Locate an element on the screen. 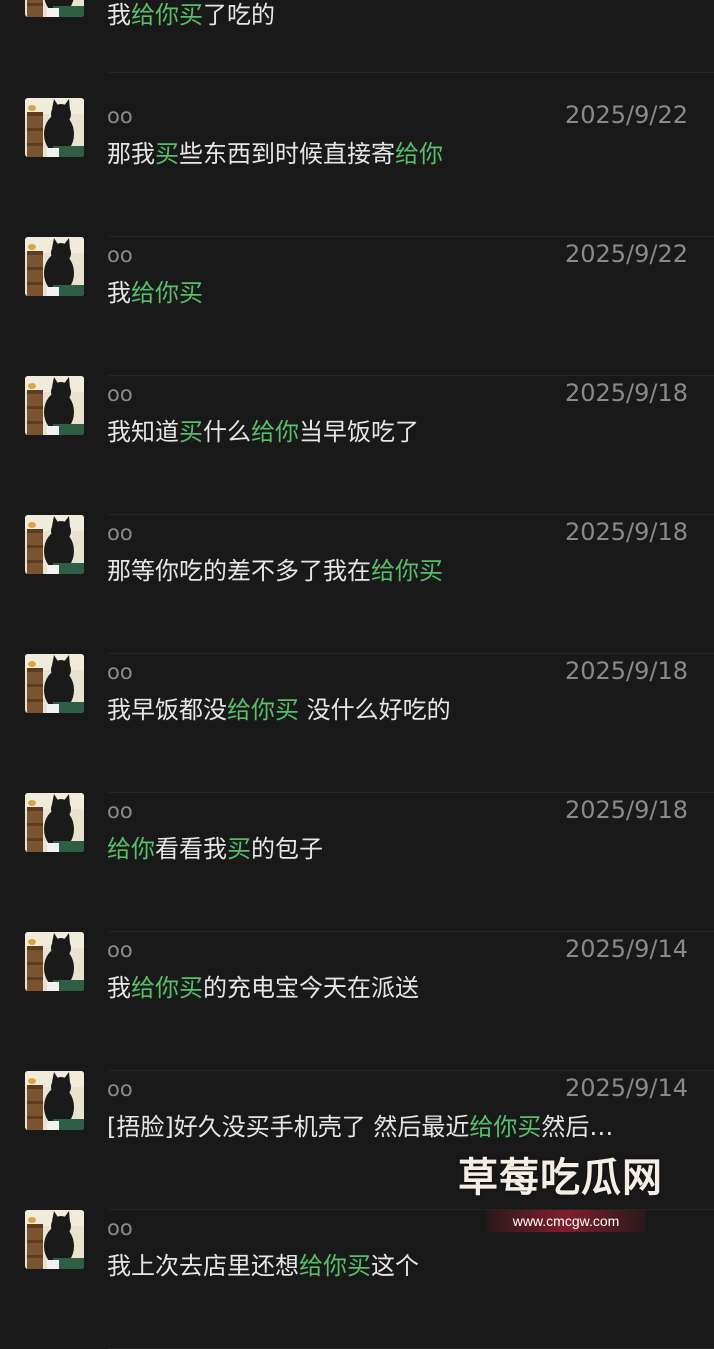 The image size is (714, 1349). message-preview: 给你看看我买的包子 is located at coordinates (398, 849).